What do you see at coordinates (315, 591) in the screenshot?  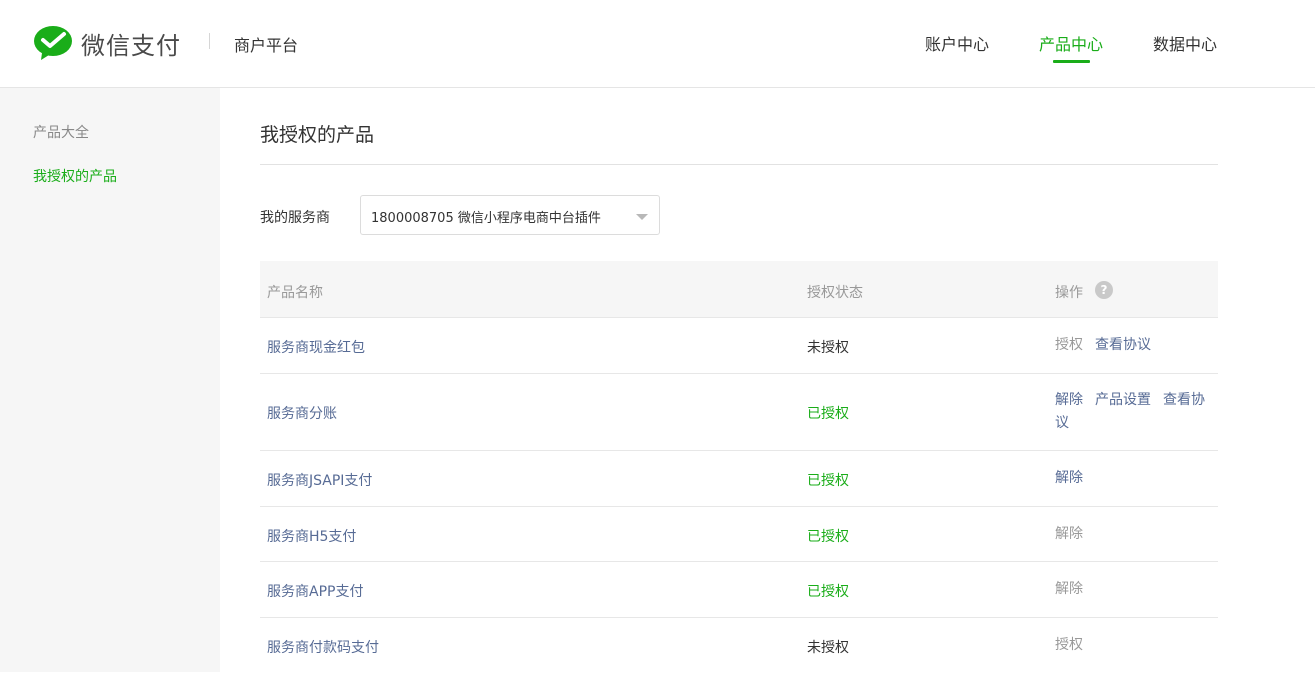 I see `product-name-link: 服务商APP支付` at bounding box center [315, 591].